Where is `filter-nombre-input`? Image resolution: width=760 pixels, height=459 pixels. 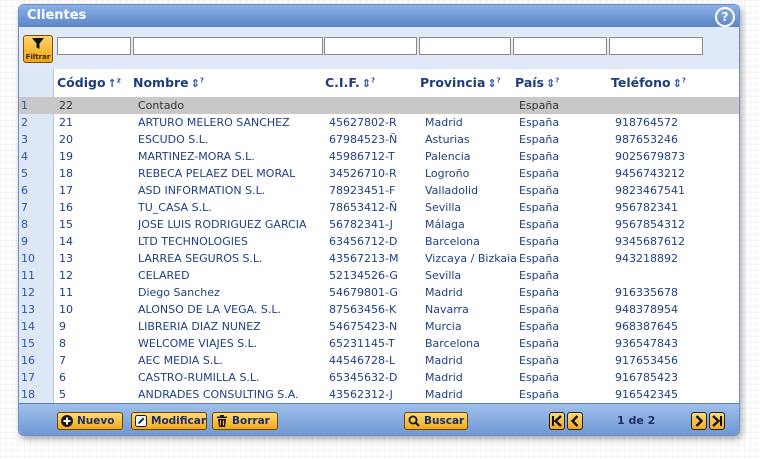
filter-nombre-input is located at coordinates (228, 46).